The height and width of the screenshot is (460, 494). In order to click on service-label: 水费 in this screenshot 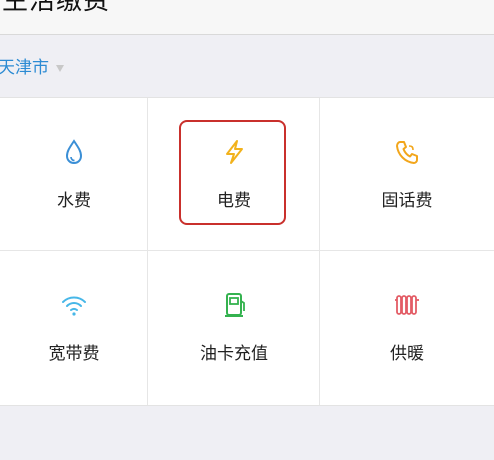, I will do `click(74, 201)`.